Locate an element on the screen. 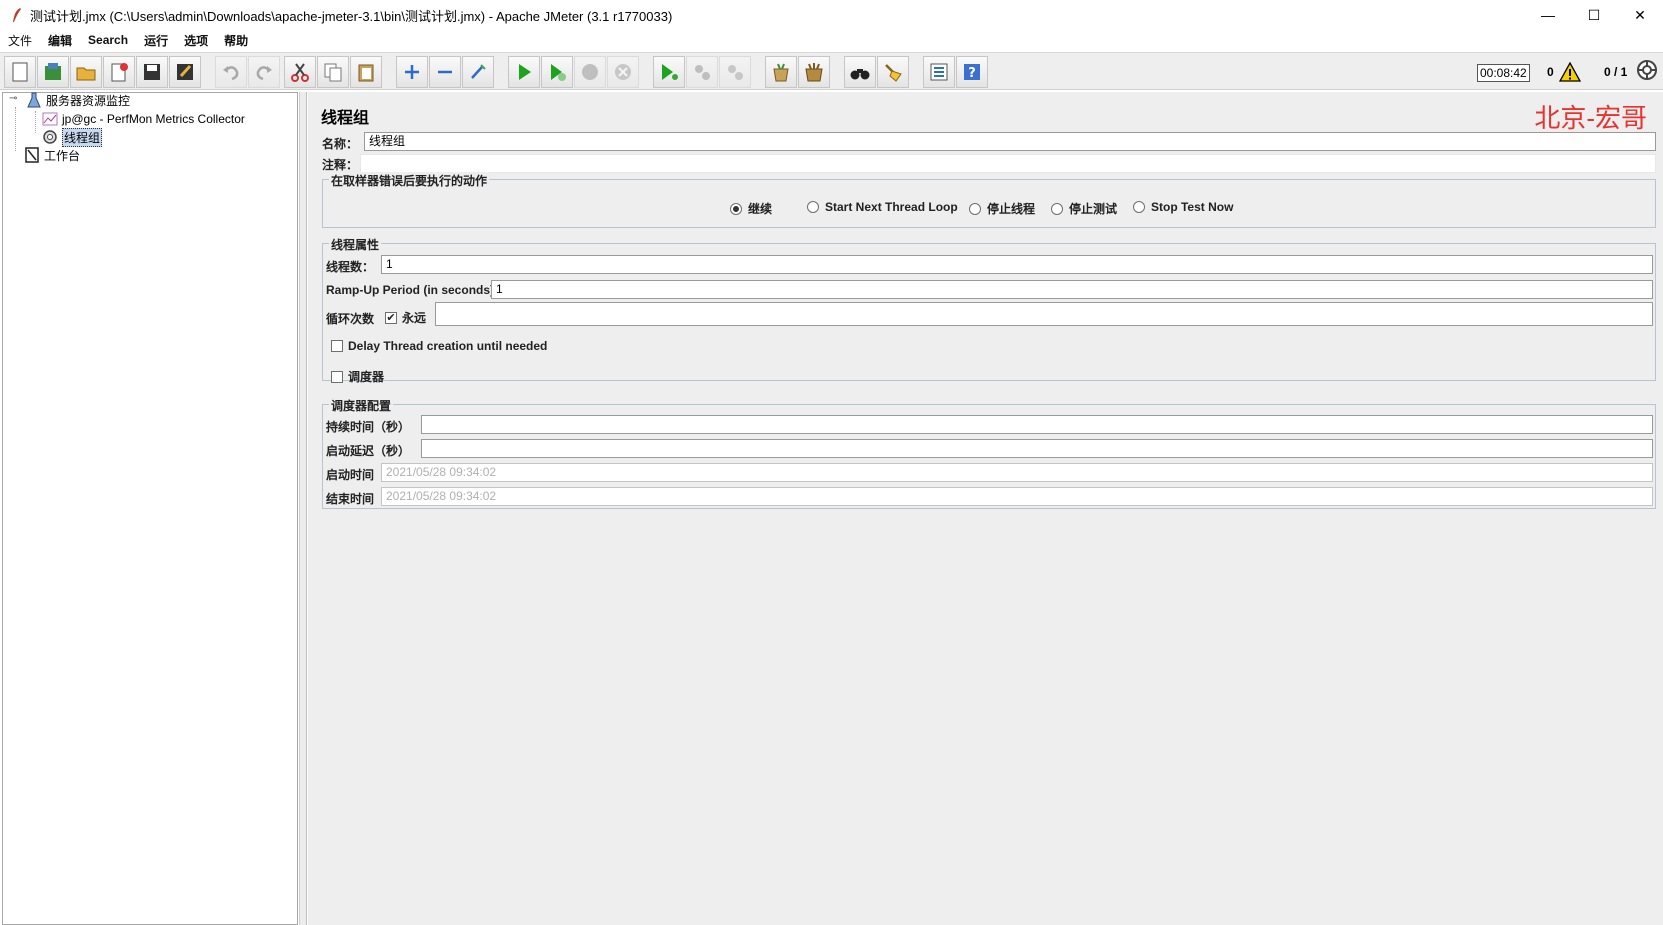  save-as-button is located at coordinates (185, 72).